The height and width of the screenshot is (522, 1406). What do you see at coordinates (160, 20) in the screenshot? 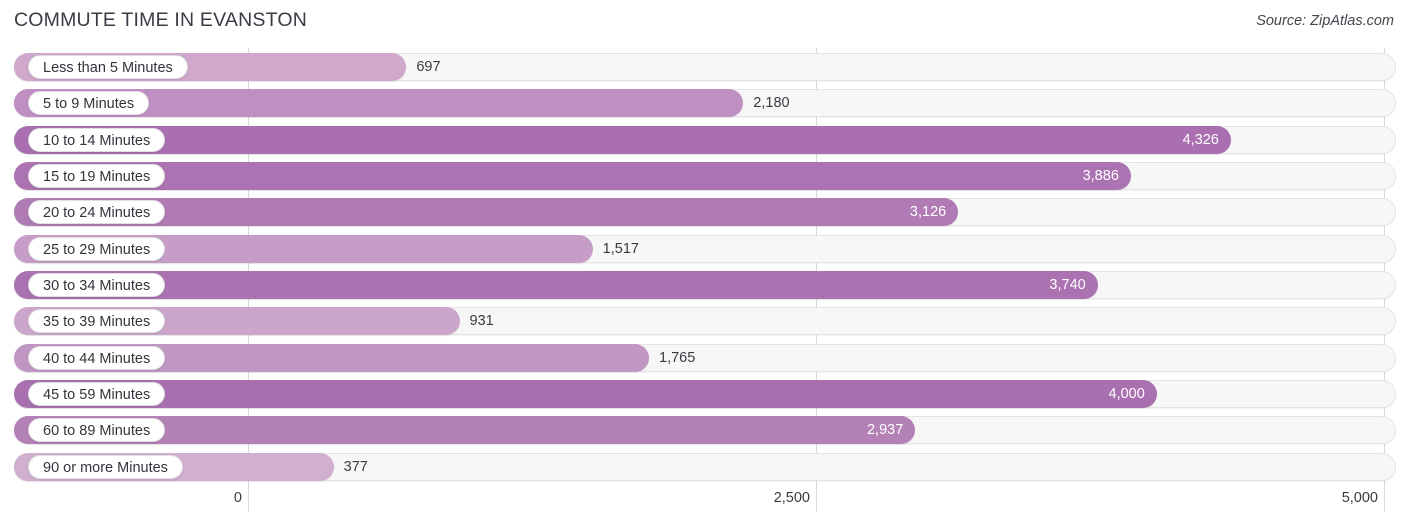
I see `page-title: COMMUTE TIME IN EVANSTON` at bounding box center [160, 20].